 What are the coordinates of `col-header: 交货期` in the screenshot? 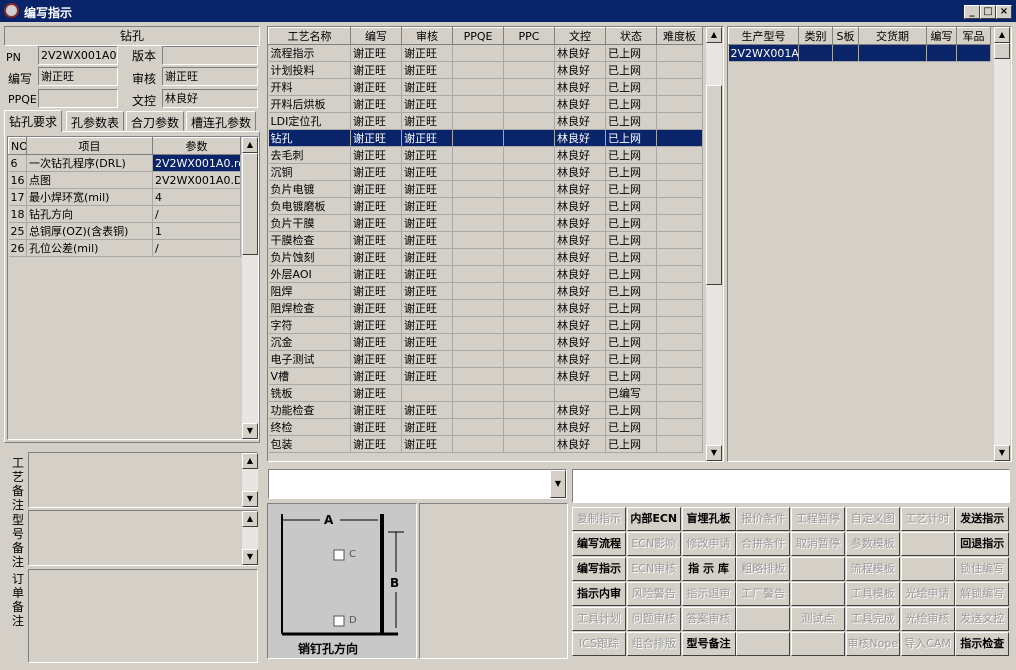 It's located at (892, 36).